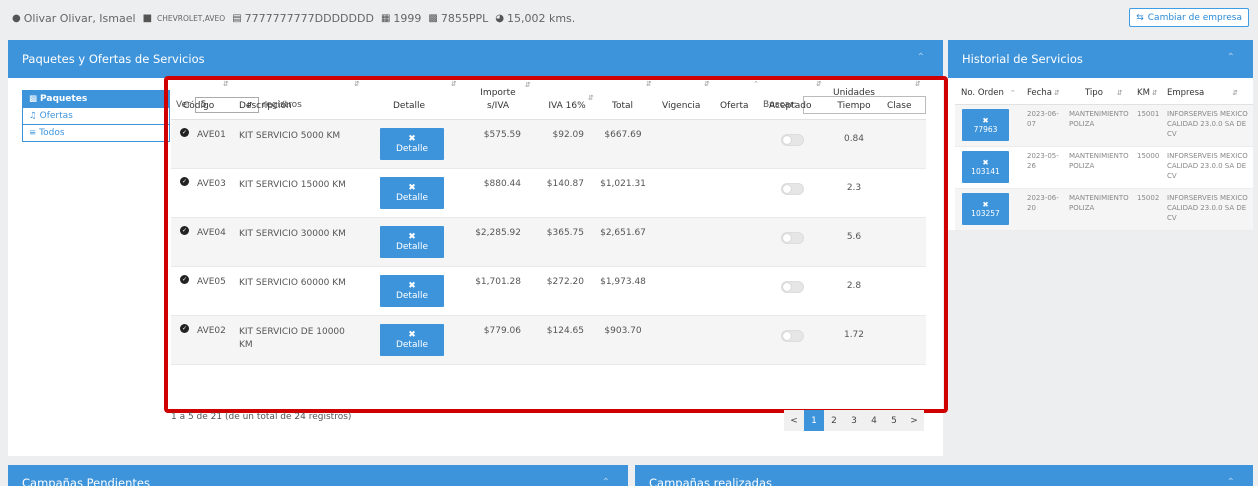  What do you see at coordinates (874, 420) in the screenshot?
I see `page-4: 4` at bounding box center [874, 420].